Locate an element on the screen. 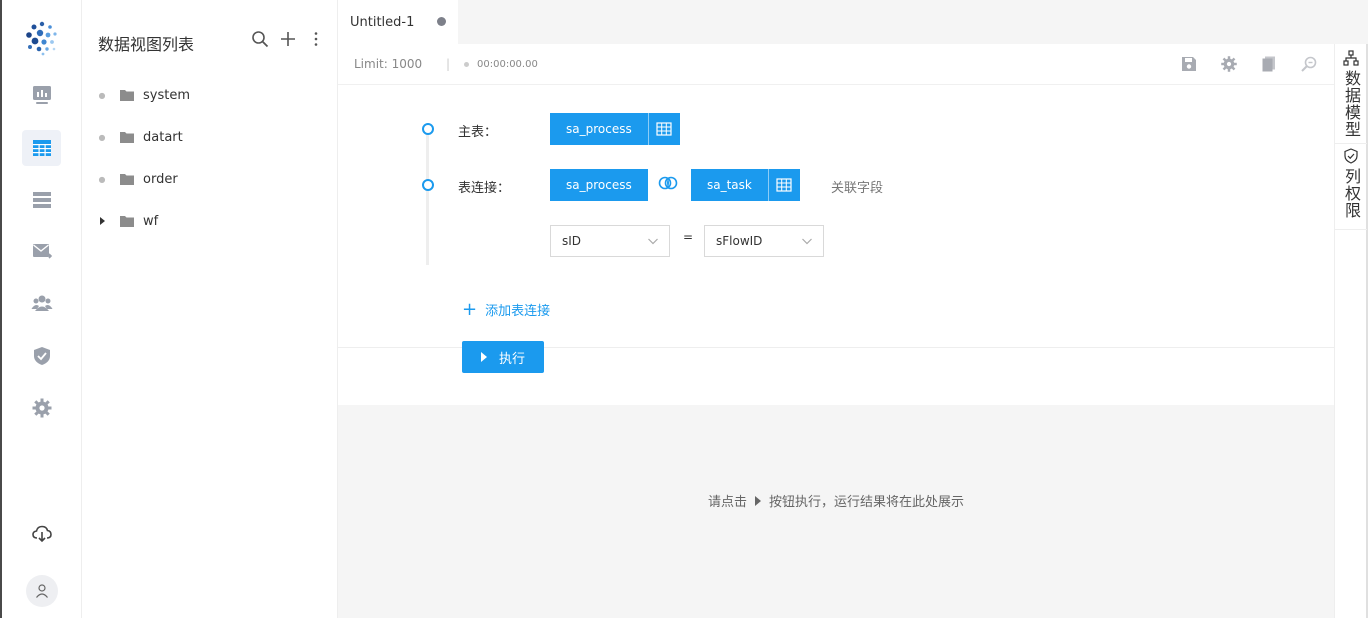 The width and height of the screenshot is (1368, 618). tree-item-datart: ● datart is located at coordinates (140, 137).